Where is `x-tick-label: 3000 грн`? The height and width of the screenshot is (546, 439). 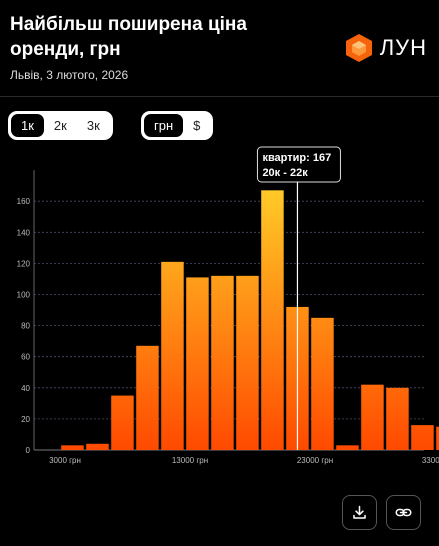
x-tick-label: 3000 грн is located at coordinates (65, 460).